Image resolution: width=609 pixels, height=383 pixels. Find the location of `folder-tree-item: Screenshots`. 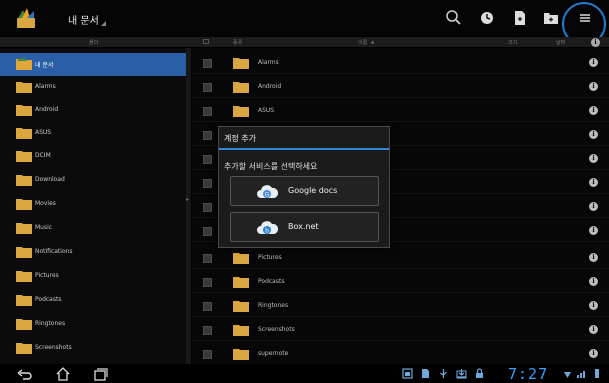

folder-tree-item: Screenshots is located at coordinates (93, 348).